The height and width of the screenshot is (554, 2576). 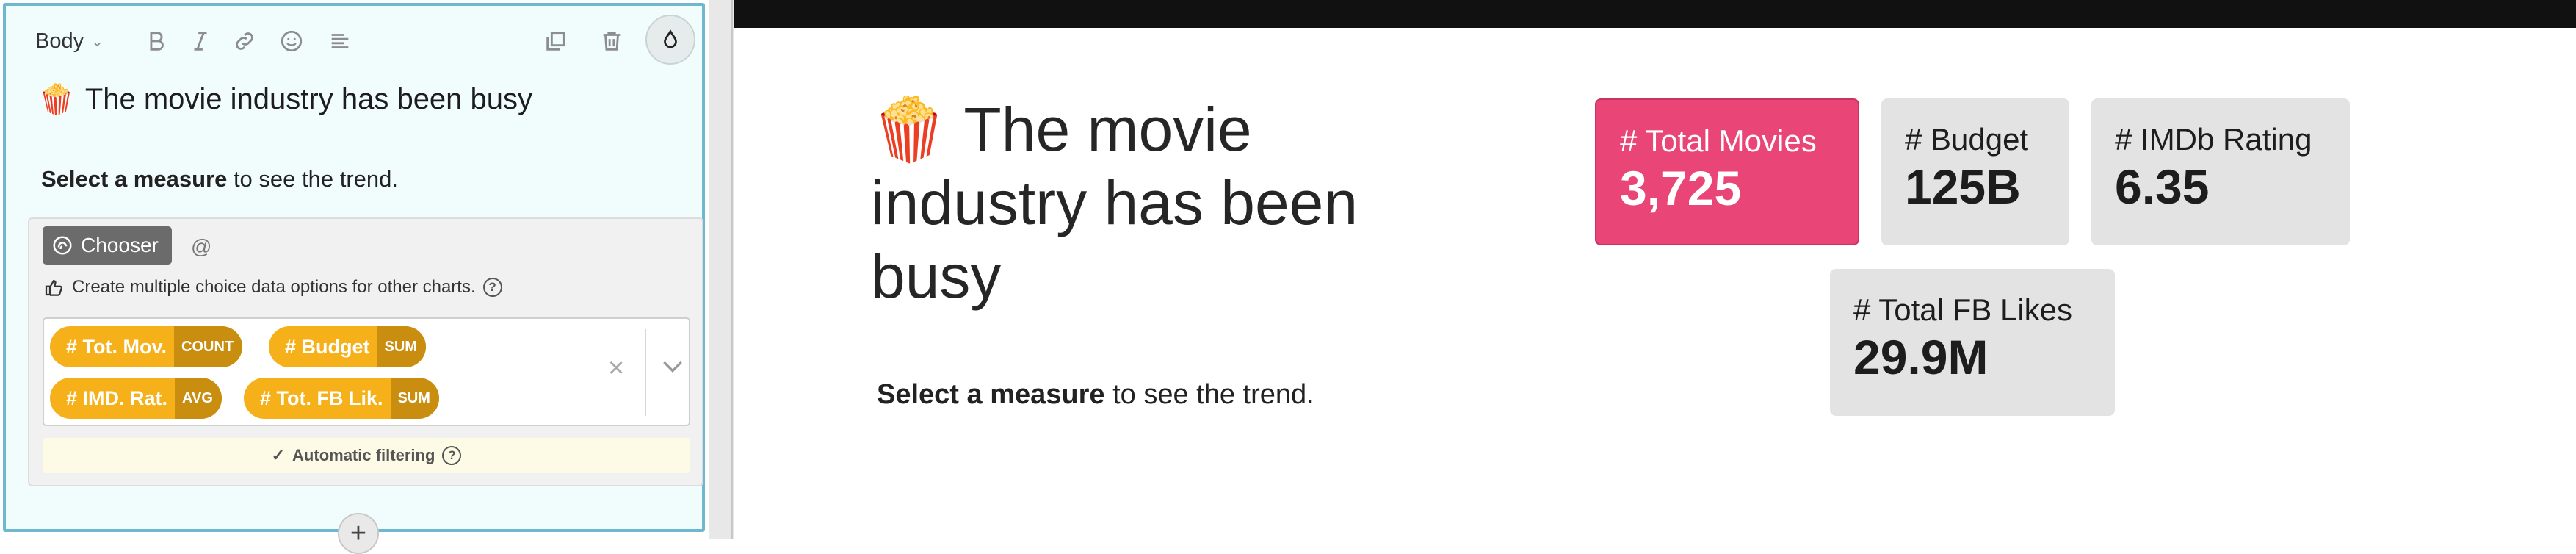 I want to click on panel-splitter, so click(x=721, y=269).